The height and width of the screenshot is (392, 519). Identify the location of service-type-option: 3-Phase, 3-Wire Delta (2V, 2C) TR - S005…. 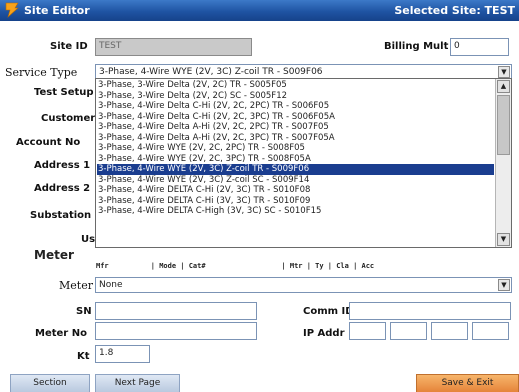
(295, 85).